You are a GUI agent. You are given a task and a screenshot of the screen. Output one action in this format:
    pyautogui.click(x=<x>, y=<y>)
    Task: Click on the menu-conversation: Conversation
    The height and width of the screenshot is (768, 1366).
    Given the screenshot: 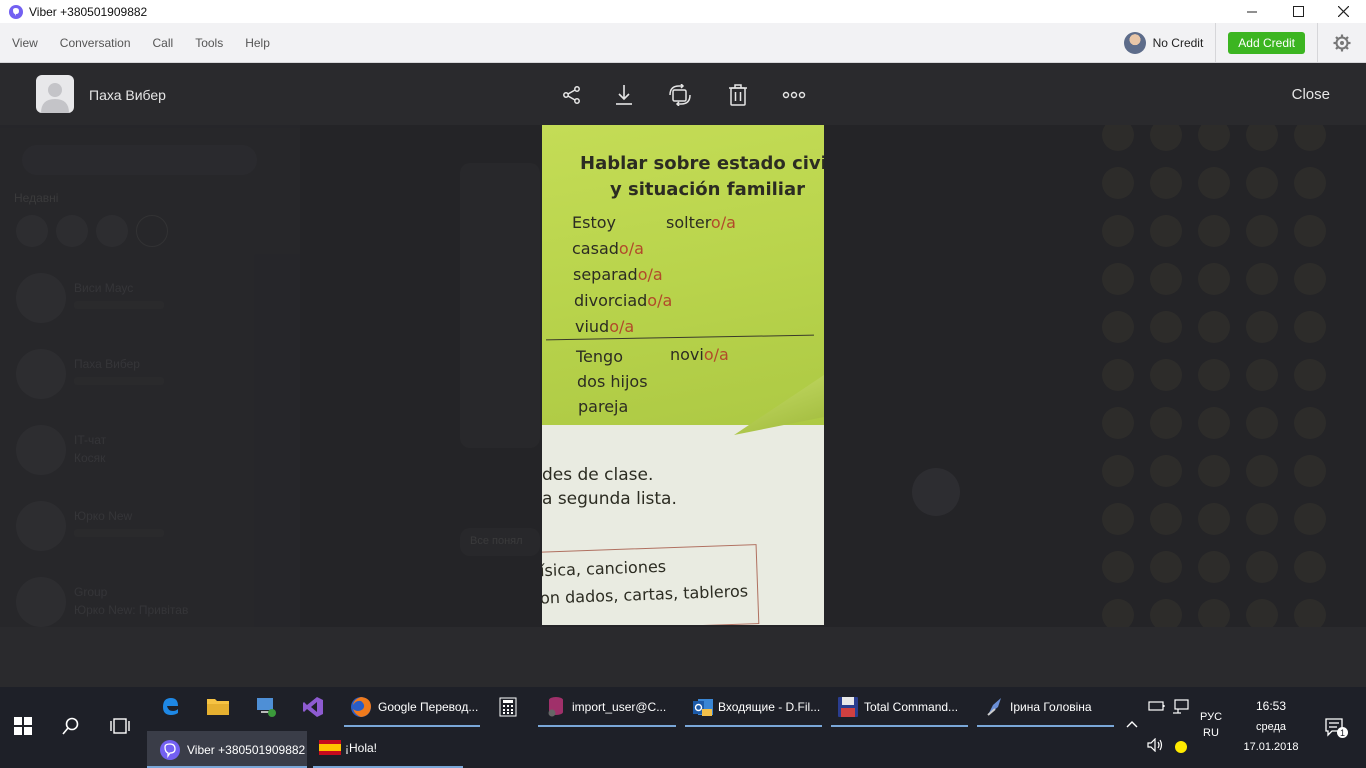 What is the action you would take?
    pyautogui.click(x=95, y=43)
    